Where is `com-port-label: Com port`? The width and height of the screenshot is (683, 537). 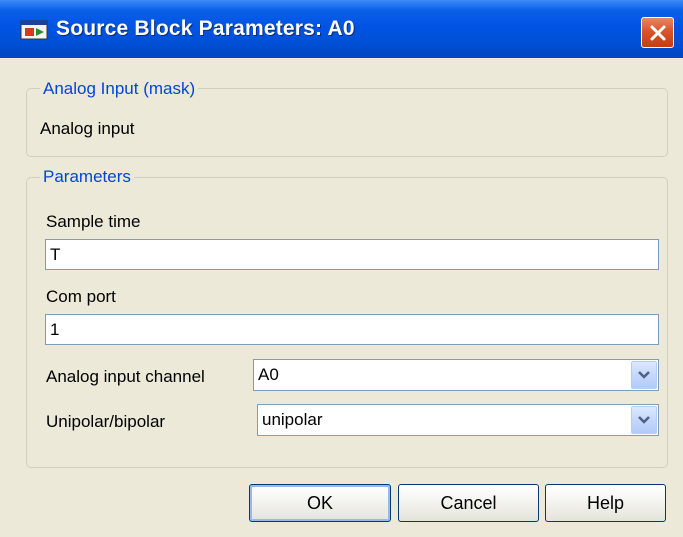
com-port-label: Com port is located at coordinates (81, 296).